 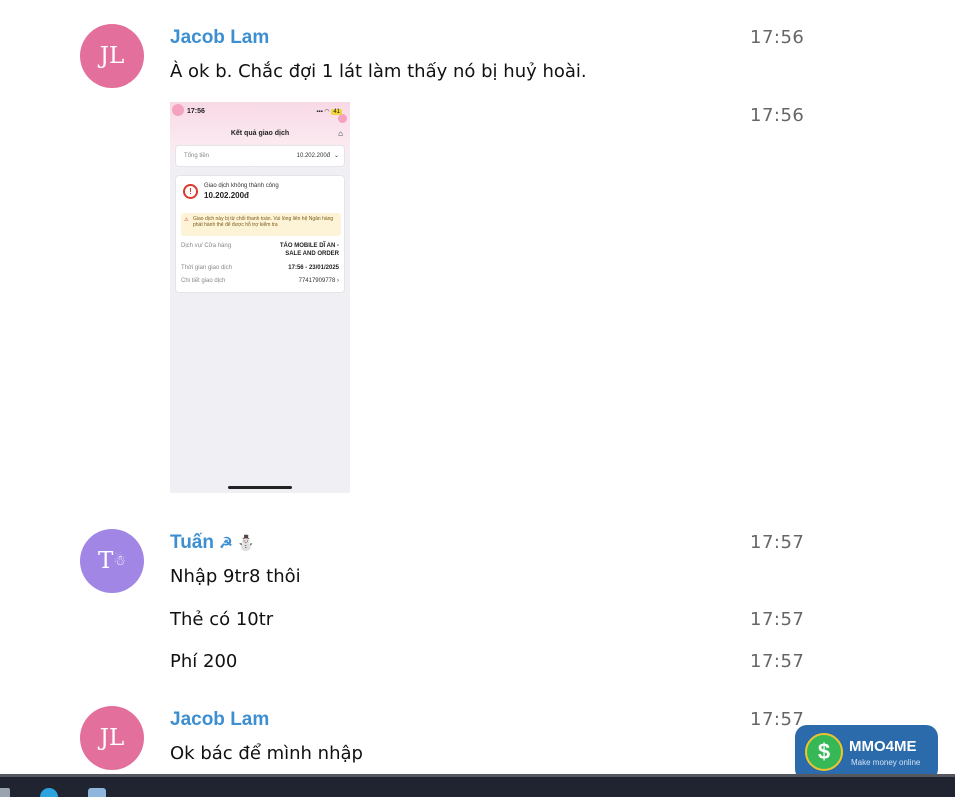 I want to click on chevron-down-icon: ⌄, so click(x=336, y=156).